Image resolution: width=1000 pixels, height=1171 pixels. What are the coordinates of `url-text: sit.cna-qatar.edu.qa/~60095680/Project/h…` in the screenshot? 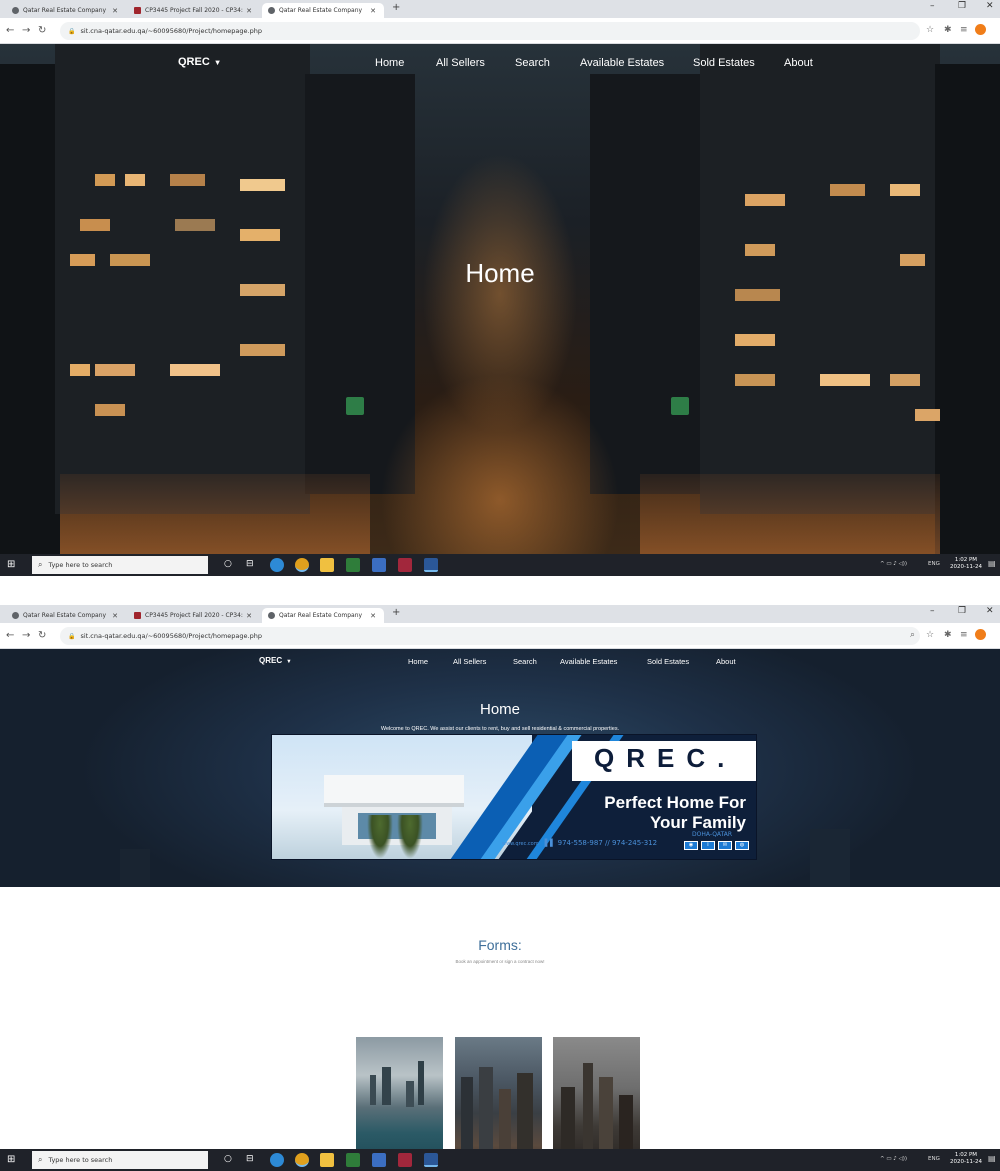 It's located at (171, 636).